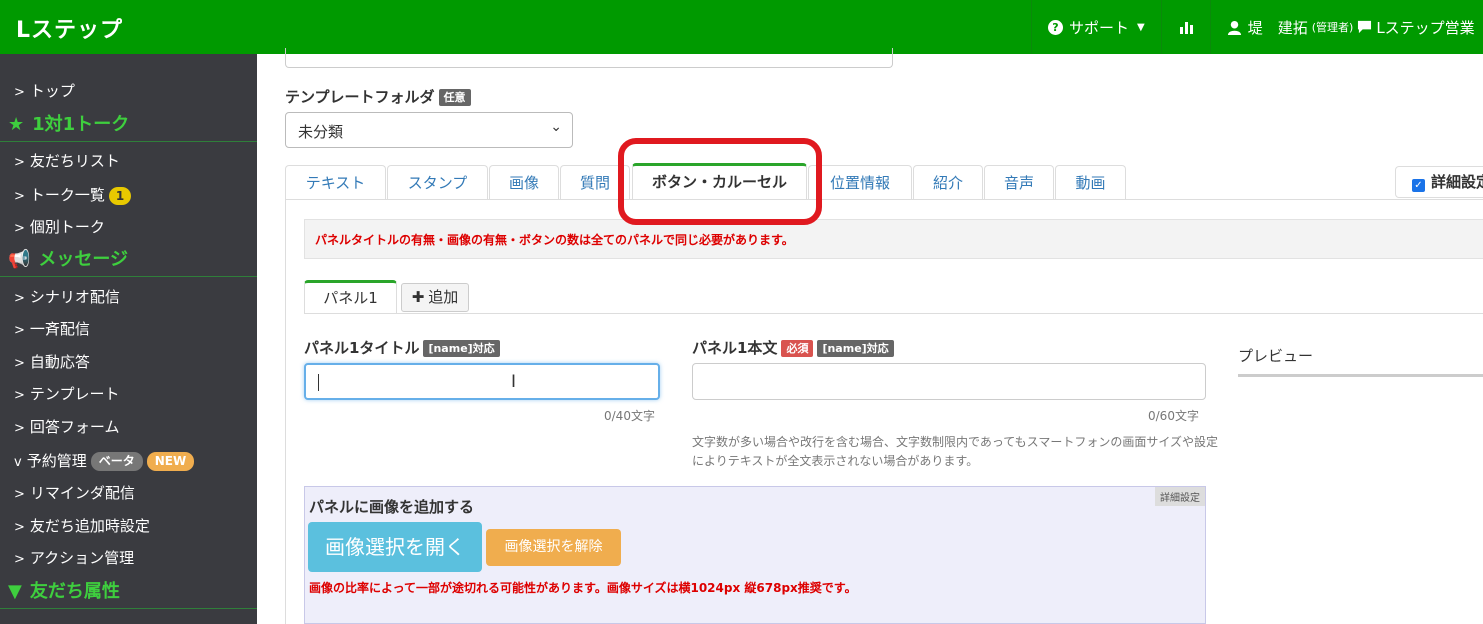 The height and width of the screenshot is (624, 1483). I want to click on panel-title-label-text: パネル1タイトル, so click(362, 348).